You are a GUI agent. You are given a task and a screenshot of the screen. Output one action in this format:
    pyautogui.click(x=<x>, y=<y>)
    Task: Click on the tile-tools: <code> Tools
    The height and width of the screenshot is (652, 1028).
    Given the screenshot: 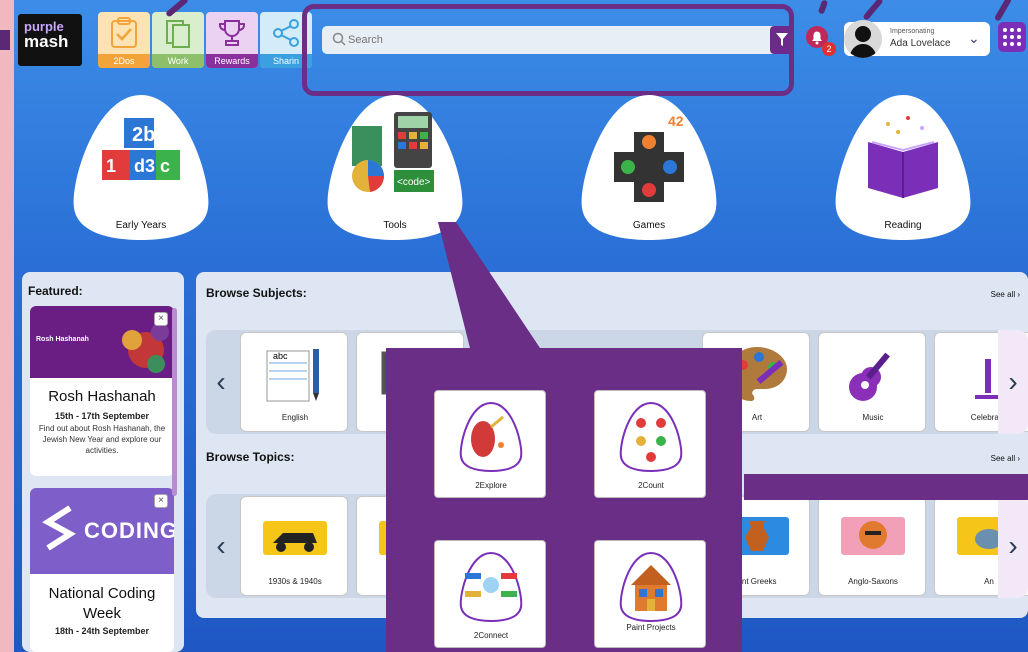 What is the action you would take?
    pyautogui.click(x=395, y=167)
    